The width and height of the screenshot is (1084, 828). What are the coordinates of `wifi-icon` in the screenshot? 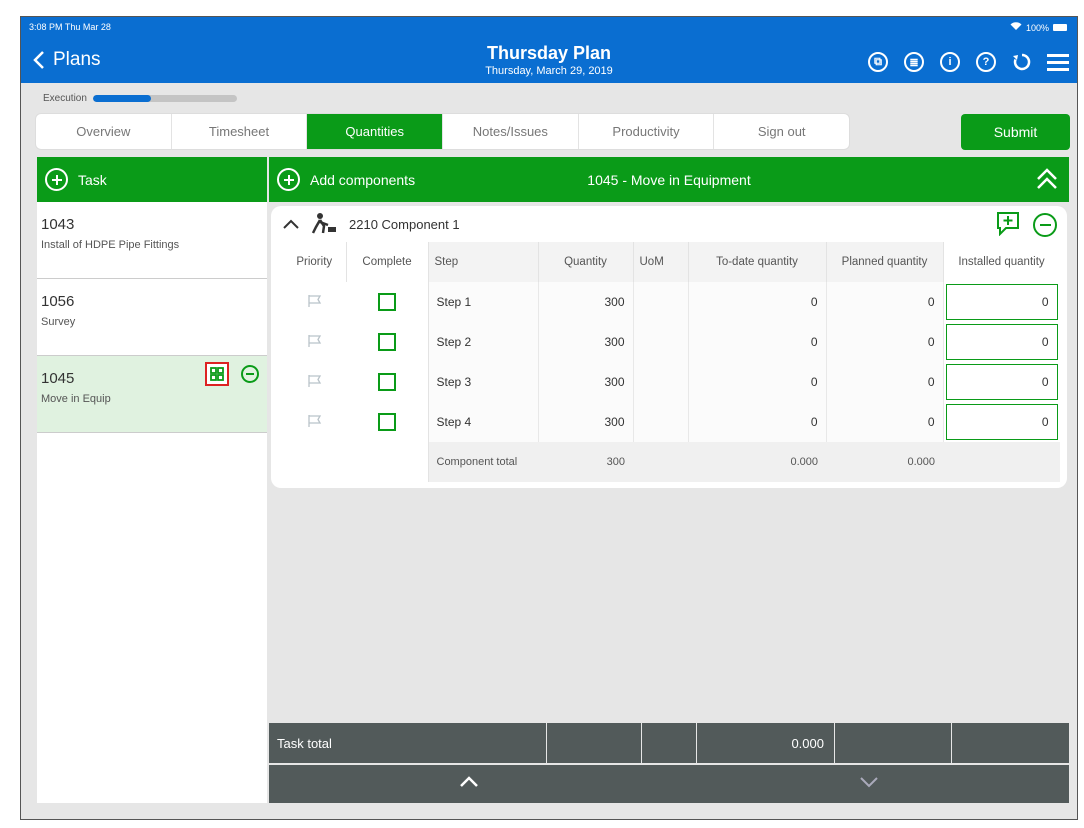 It's located at (1016, 27).